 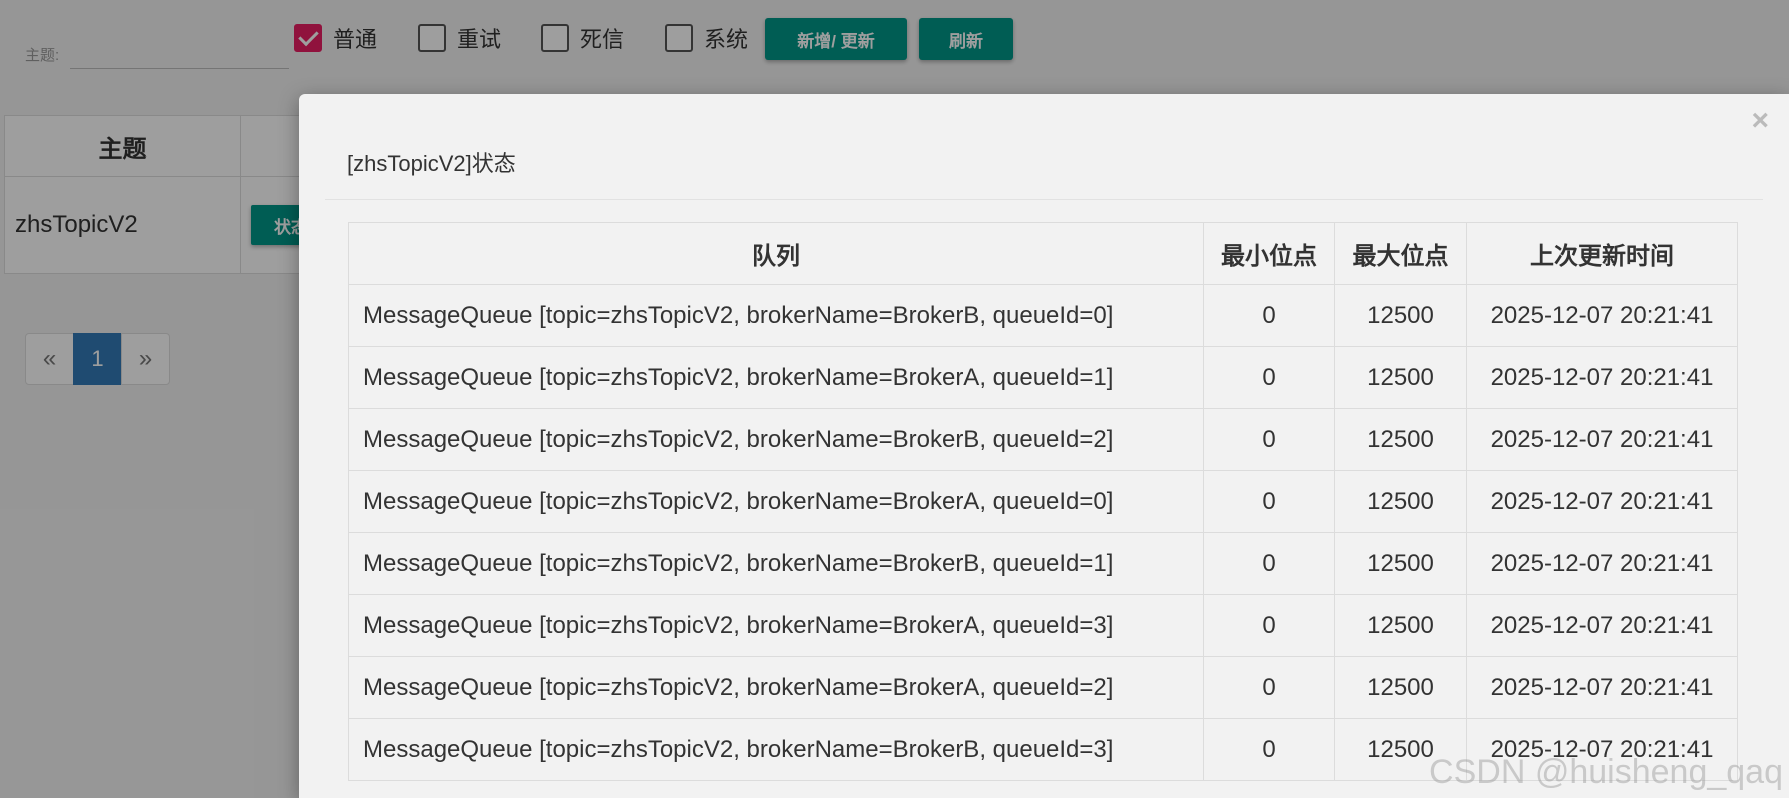 What do you see at coordinates (776, 253) in the screenshot?
I see `queue-column-header: 队列` at bounding box center [776, 253].